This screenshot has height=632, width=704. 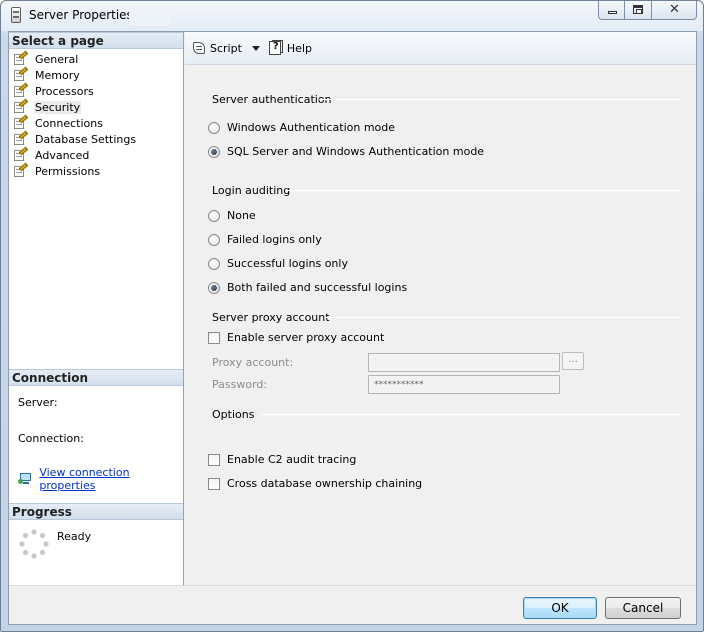 I want to click on title-redaction, so click(x=150, y=17).